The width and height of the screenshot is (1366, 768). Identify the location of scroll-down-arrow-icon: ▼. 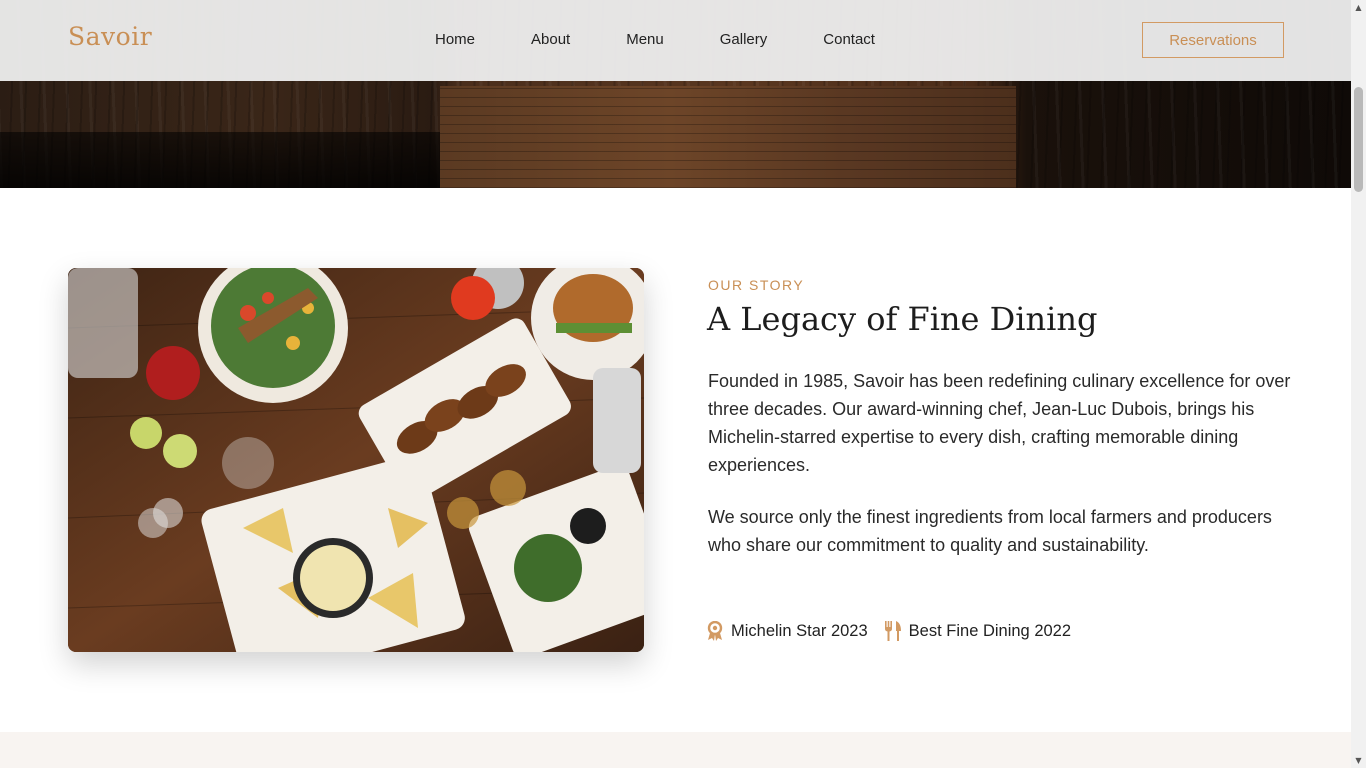
(1358, 760).